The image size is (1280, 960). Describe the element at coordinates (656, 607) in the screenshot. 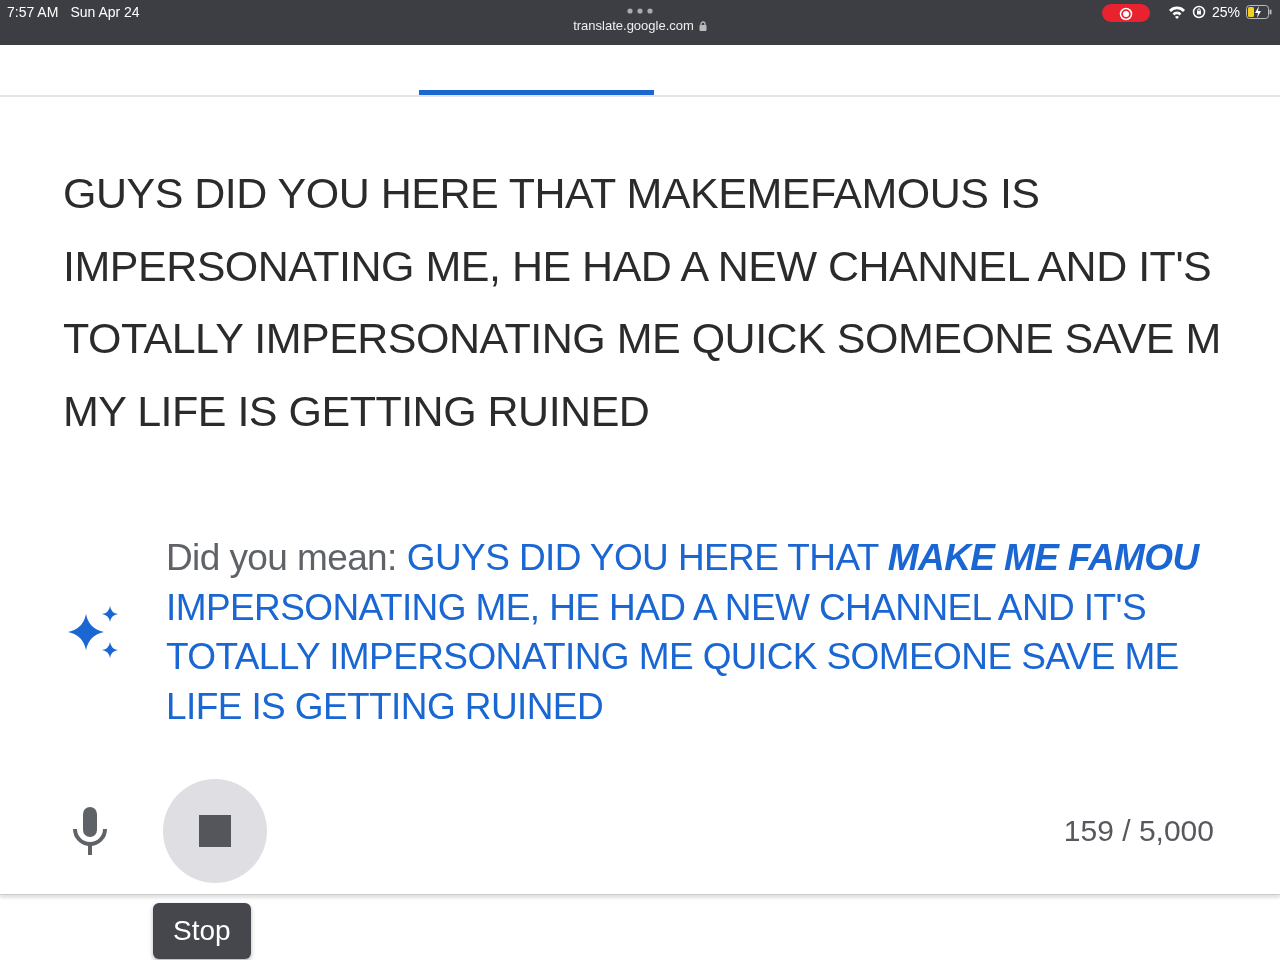

I see `suggestion-link: IMPERSONATING ME, HE HAD A NEW CHANNEL AND IT'S` at that location.